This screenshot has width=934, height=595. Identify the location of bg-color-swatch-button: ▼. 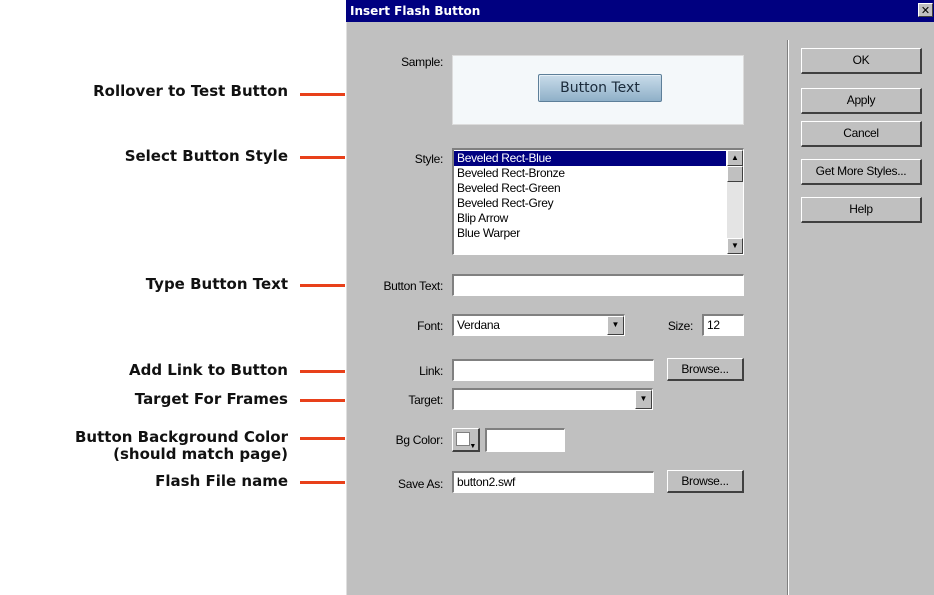
(466, 440).